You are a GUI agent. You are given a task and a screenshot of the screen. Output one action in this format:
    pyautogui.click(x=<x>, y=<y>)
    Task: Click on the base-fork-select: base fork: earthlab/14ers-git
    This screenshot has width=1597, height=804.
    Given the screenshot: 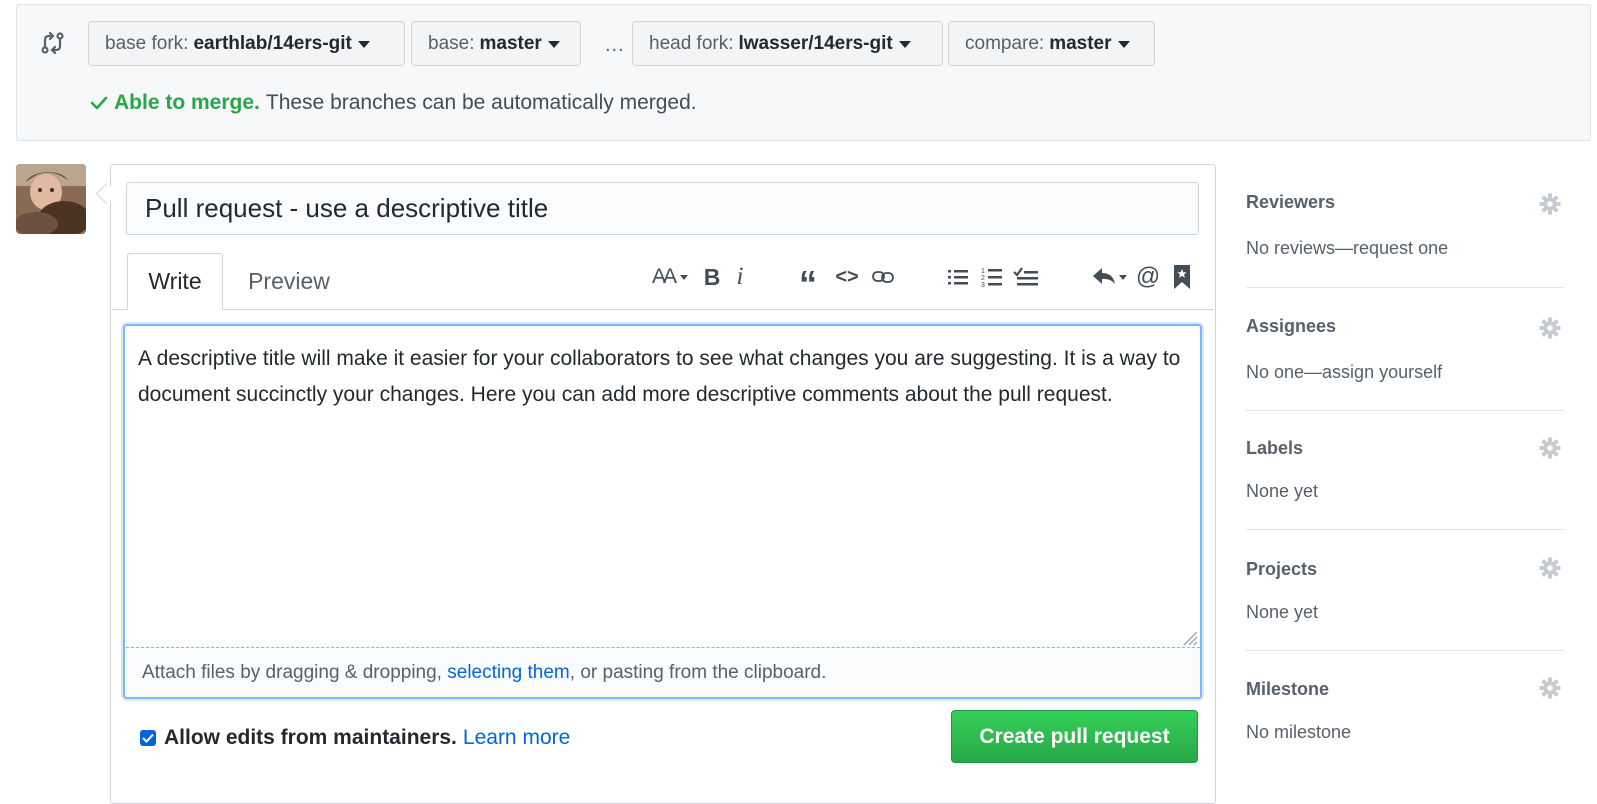 What is the action you would take?
    pyautogui.click(x=246, y=43)
    